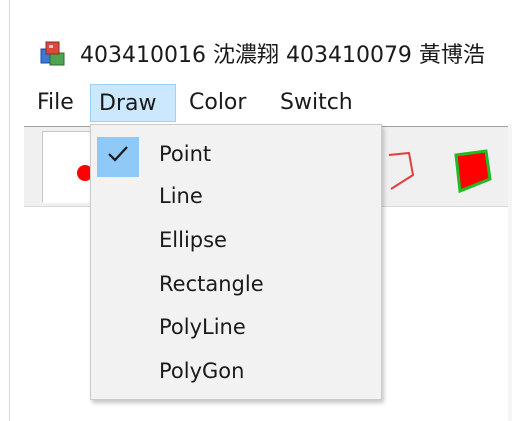 The height and width of the screenshot is (421, 512). What do you see at coordinates (261, 104) in the screenshot?
I see `menu-bar: File Draw Color Switch` at bounding box center [261, 104].